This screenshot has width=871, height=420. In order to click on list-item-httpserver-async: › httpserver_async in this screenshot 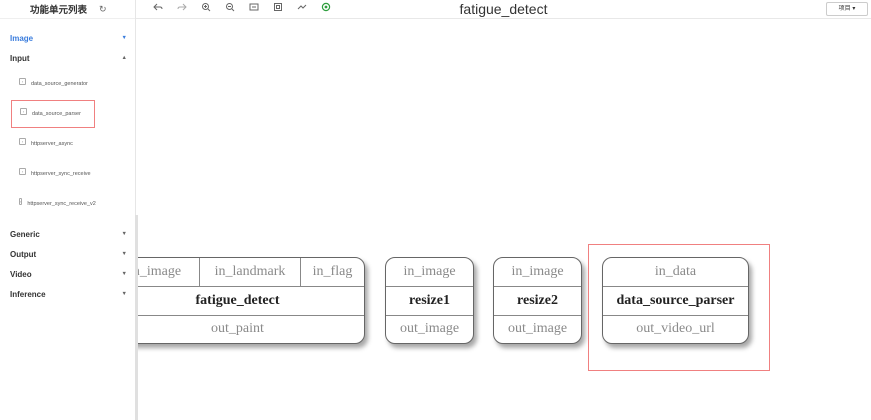, I will do `click(53, 144)`.